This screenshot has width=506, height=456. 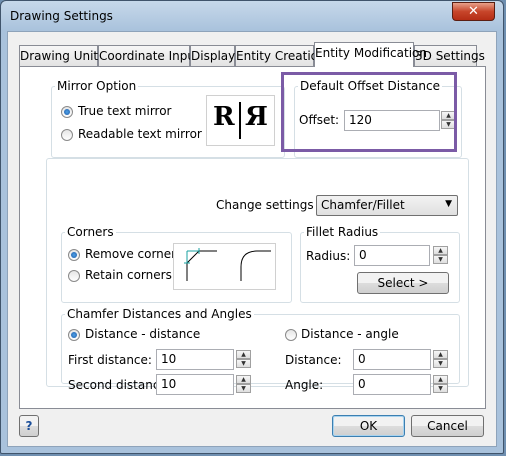 I want to click on distance-distance-radio, so click(x=74, y=335).